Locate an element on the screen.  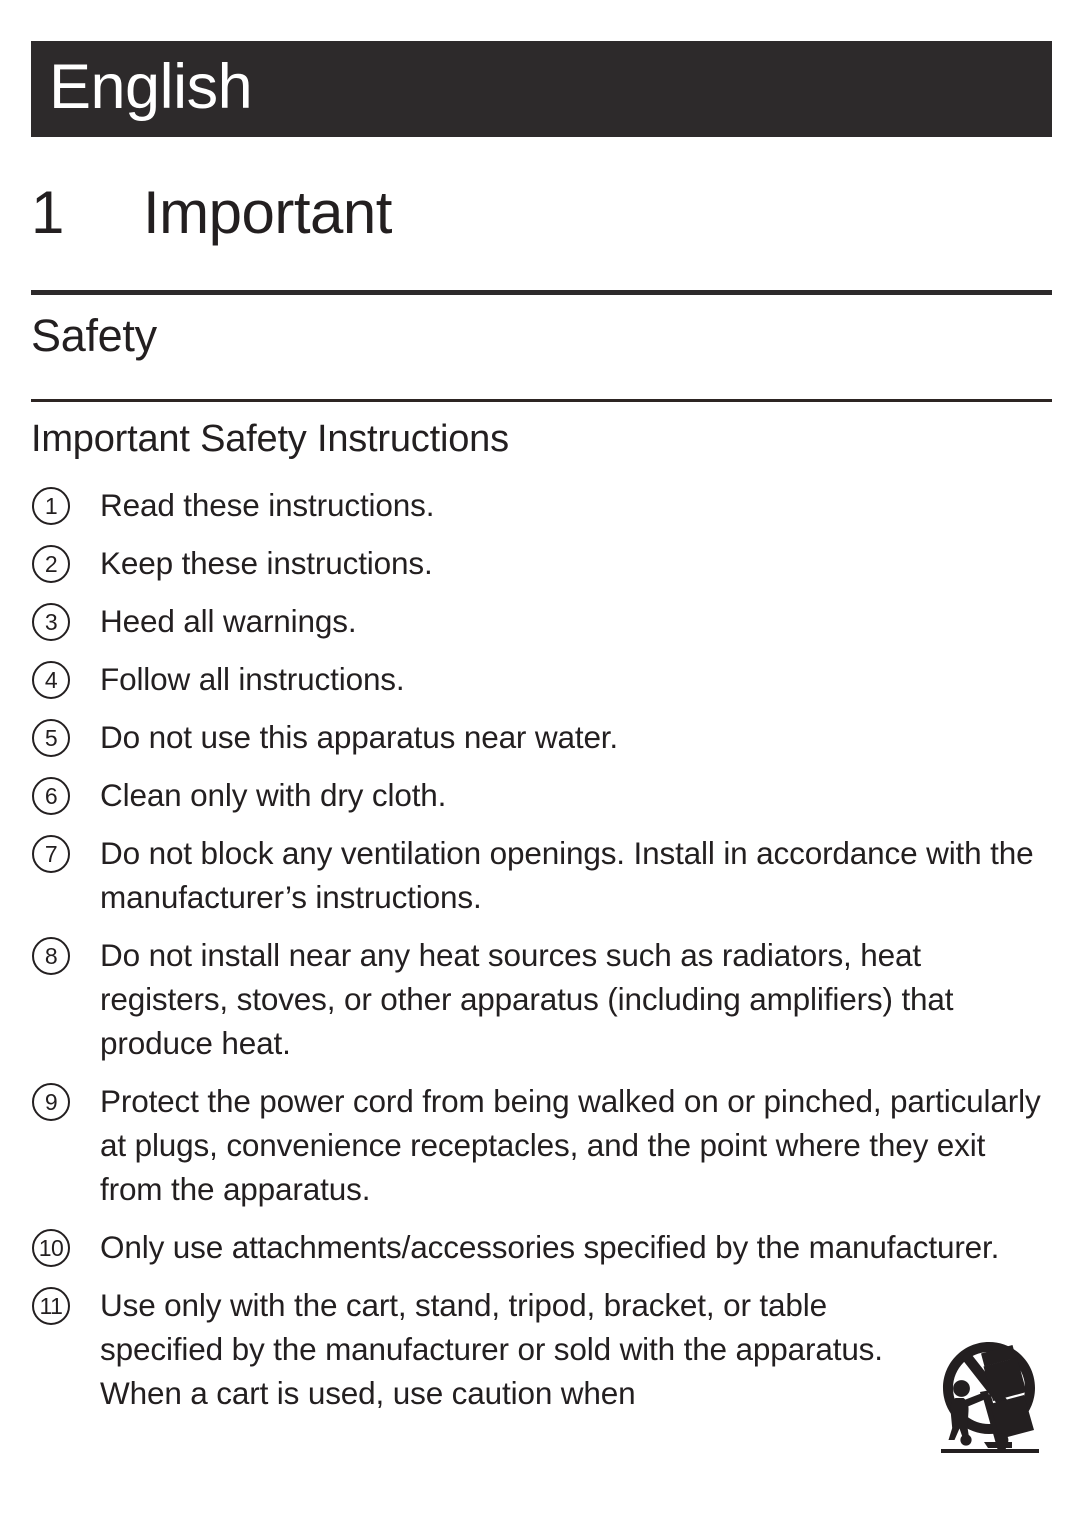
instruction-text: Read these instructions. is located at coordinates (267, 505).